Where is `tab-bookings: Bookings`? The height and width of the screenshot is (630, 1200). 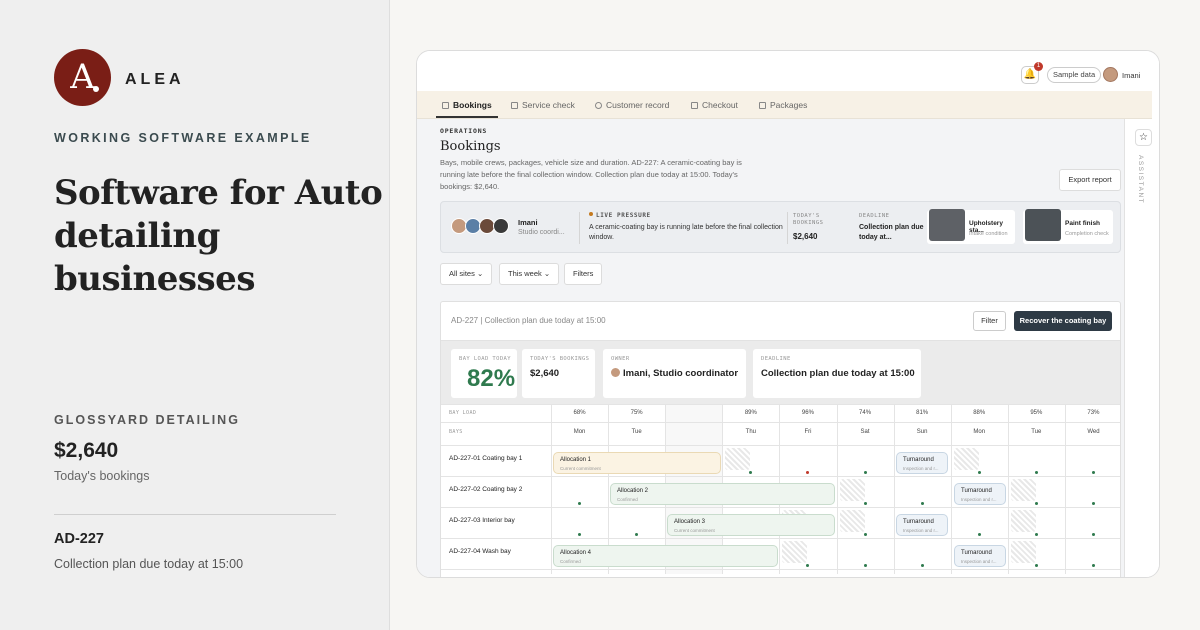
tab-bookings: Bookings is located at coordinates (467, 105).